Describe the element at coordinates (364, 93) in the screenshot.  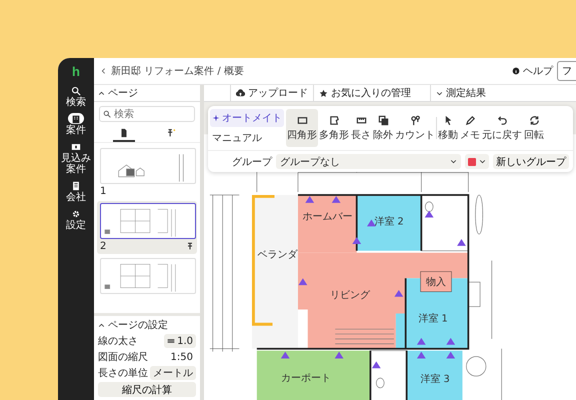
I see `favorites-button: お気に入りの管理` at that location.